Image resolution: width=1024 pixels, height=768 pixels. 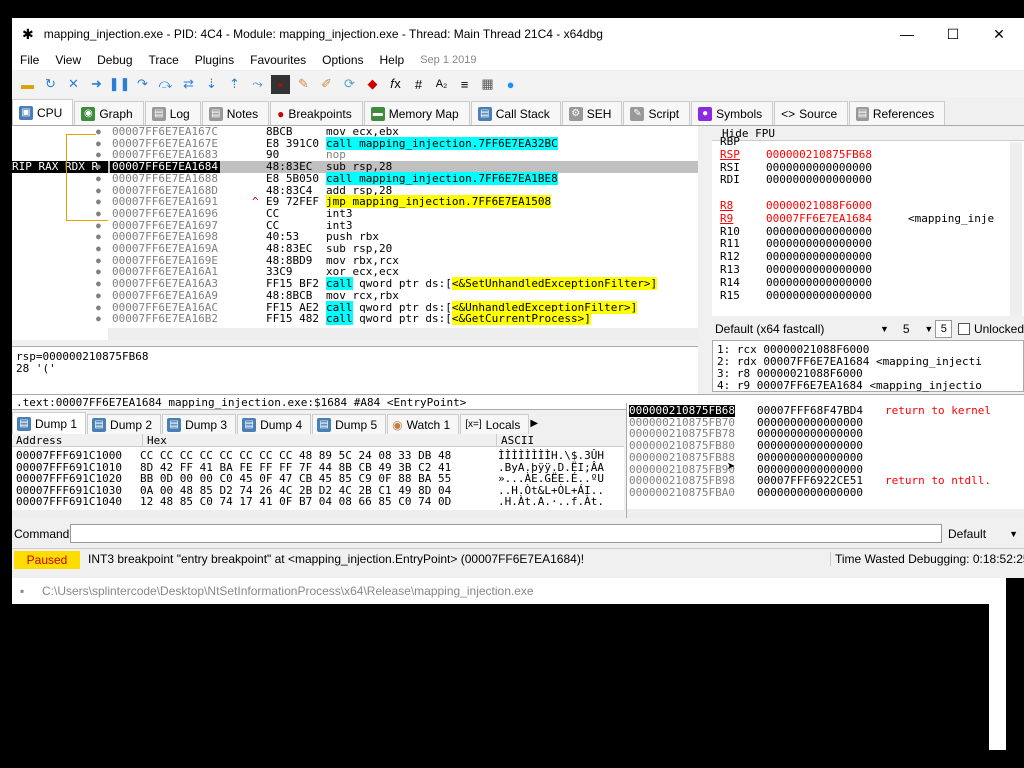 I want to click on console-scrollbar, so click(x=997, y=677).